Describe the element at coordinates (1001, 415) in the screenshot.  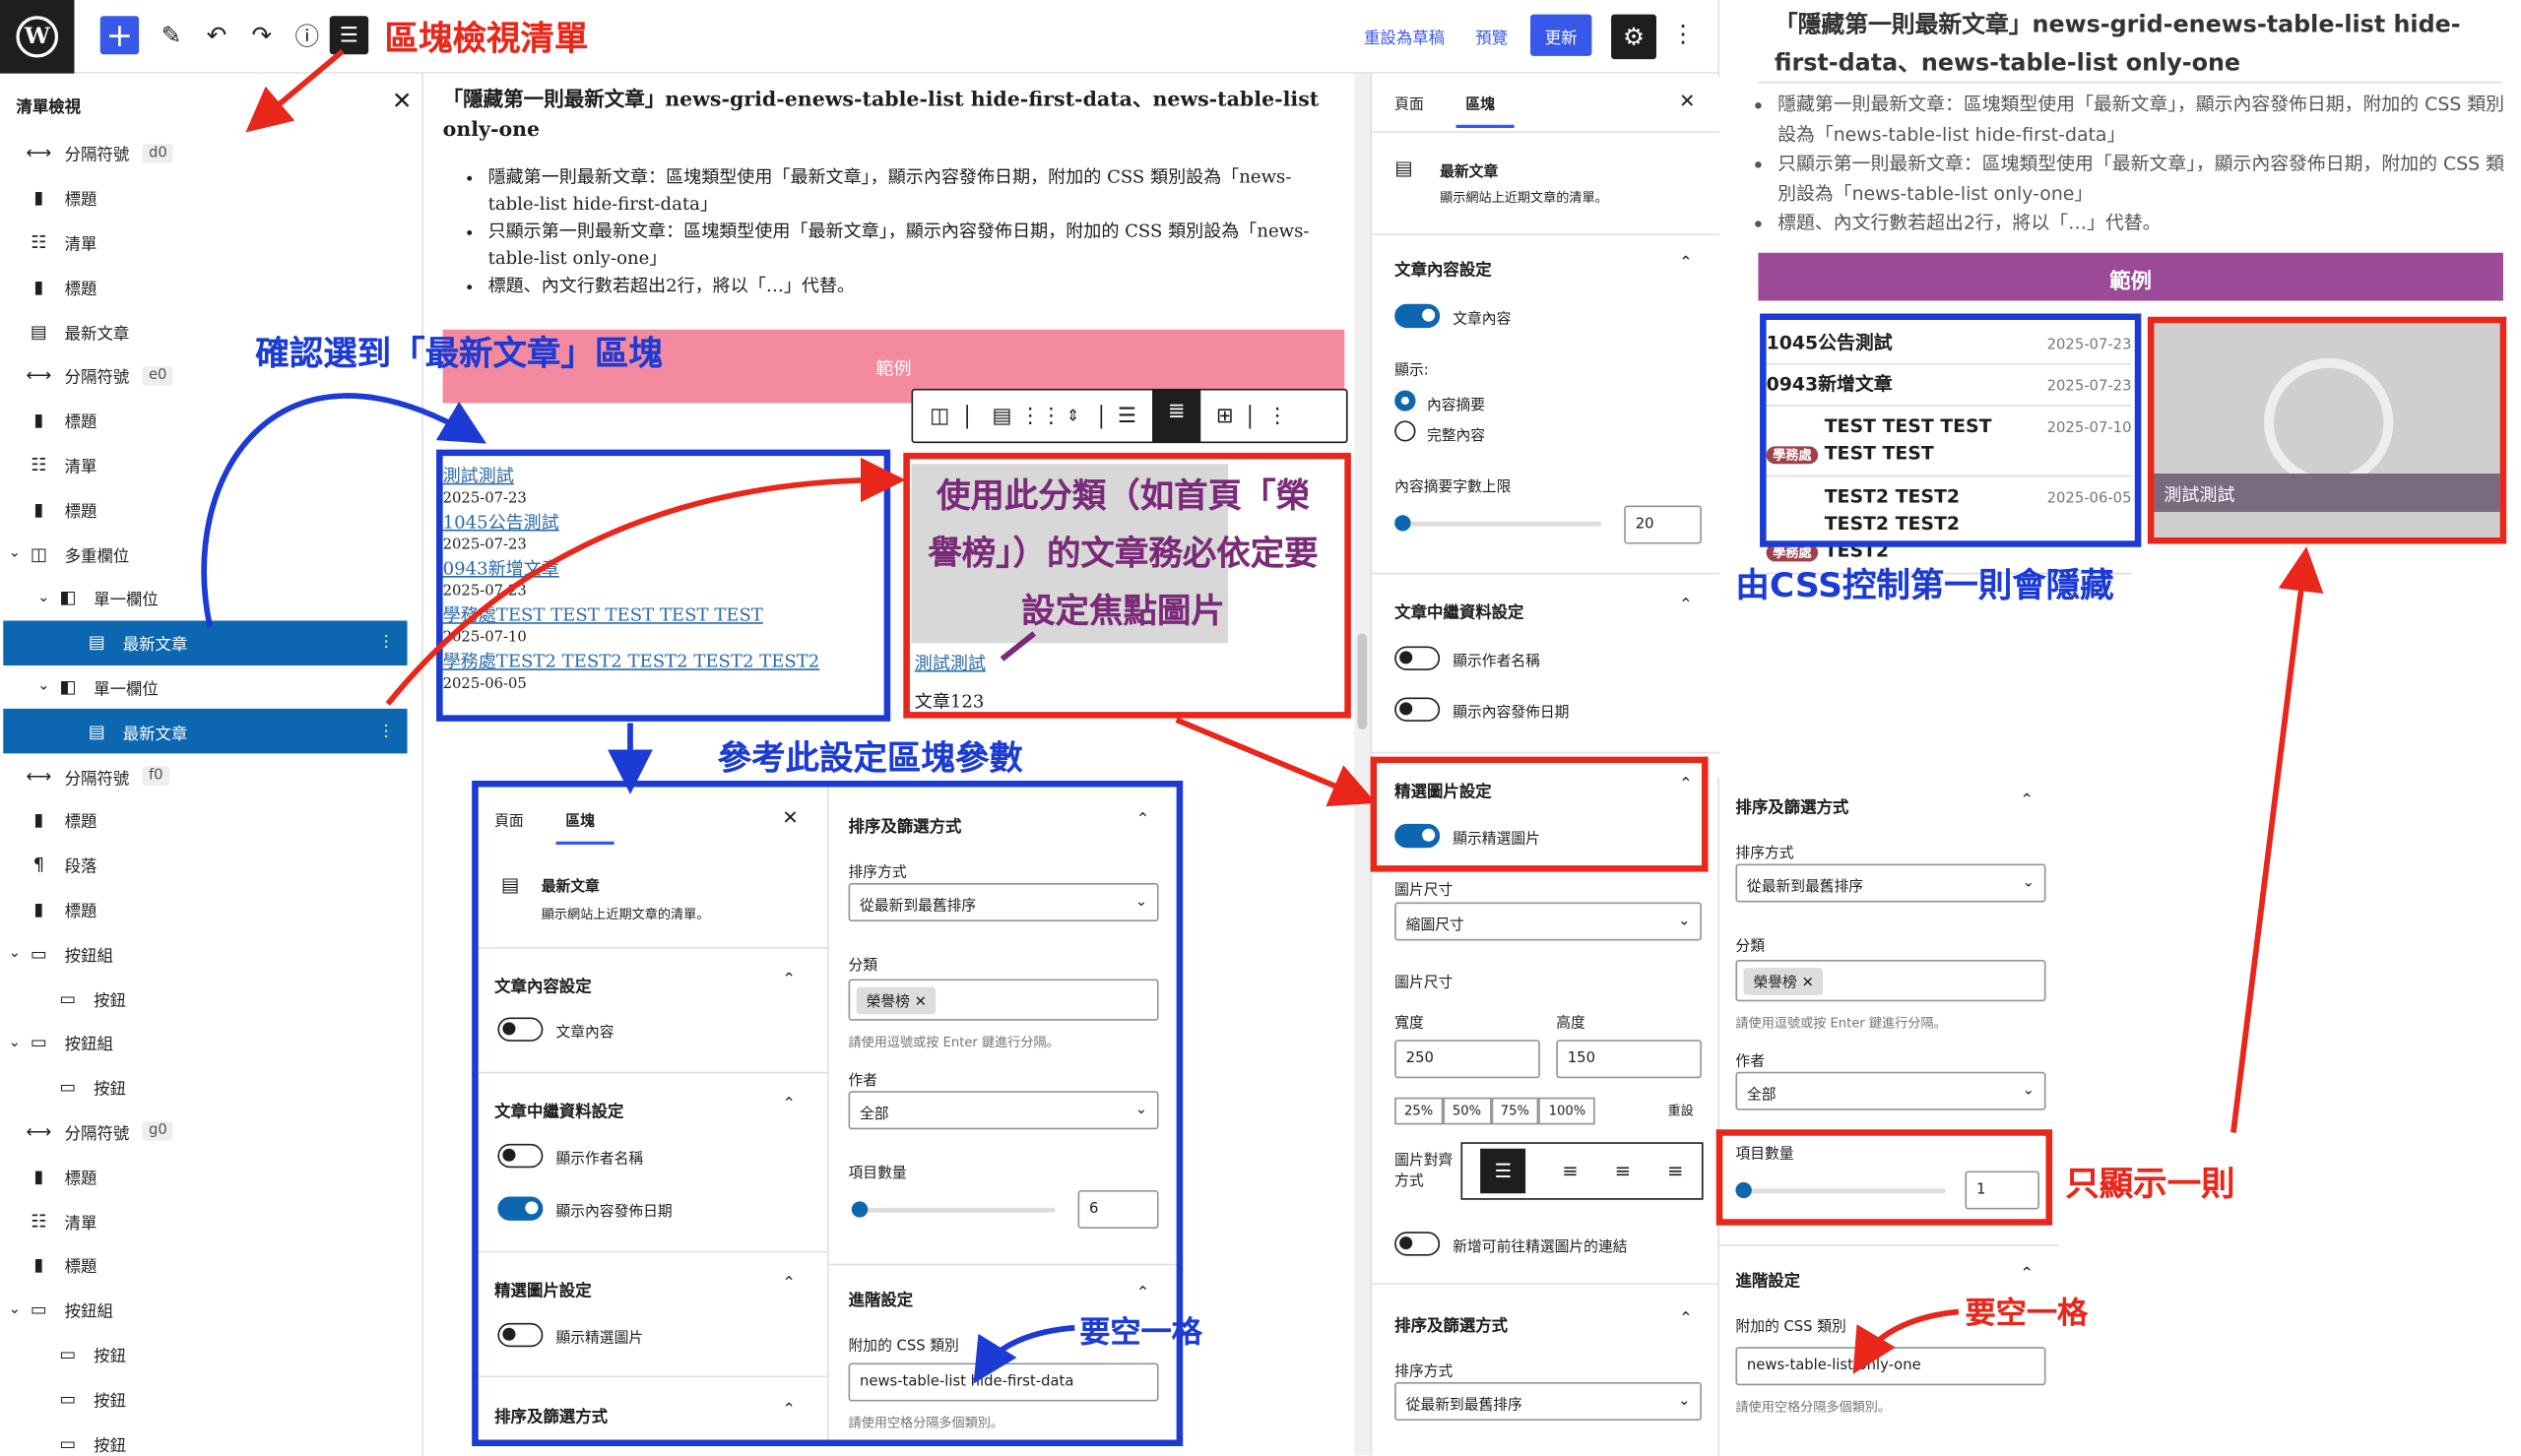
I see `posts-icon: ▤` at that location.